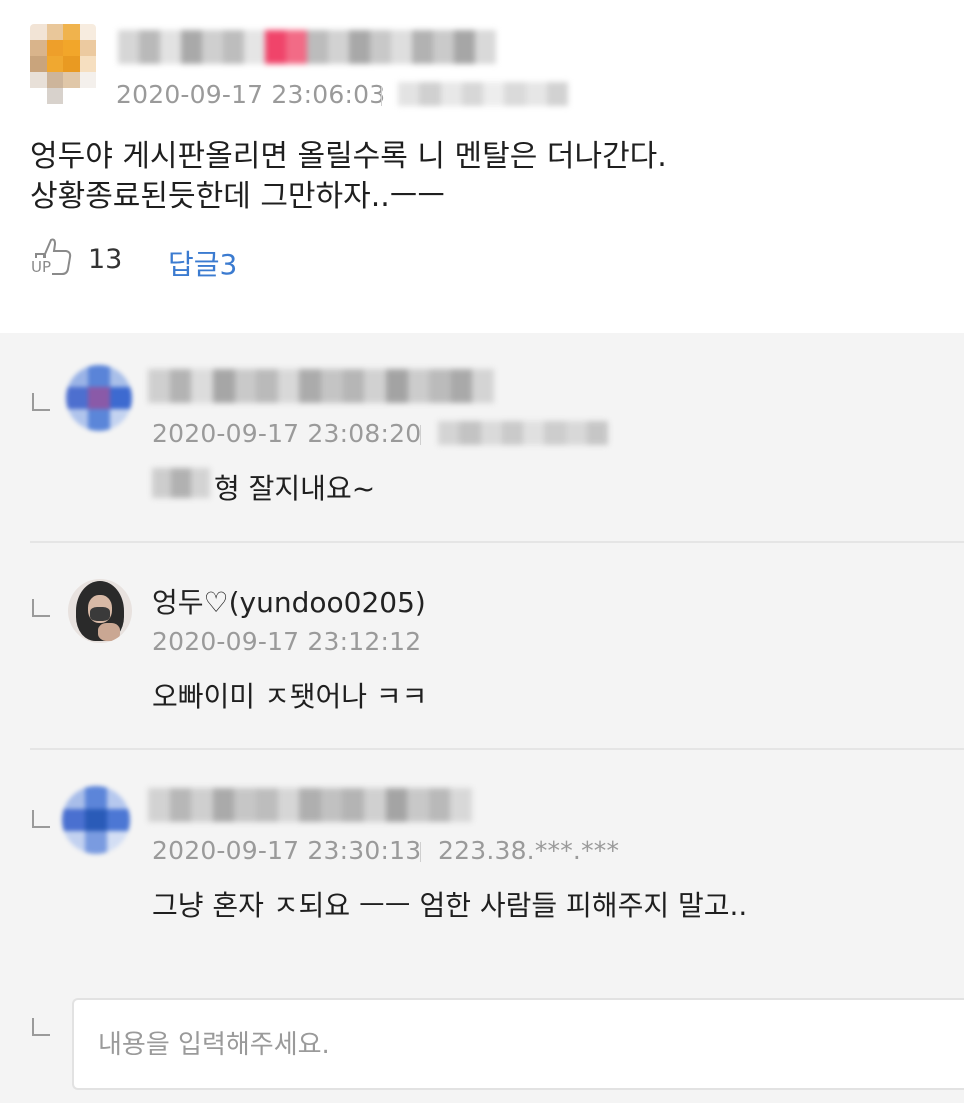 The image size is (964, 1103). Describe the element at coordinates (181, 483) in the screenshot. I see `mentioned-name-redacted` at that location.